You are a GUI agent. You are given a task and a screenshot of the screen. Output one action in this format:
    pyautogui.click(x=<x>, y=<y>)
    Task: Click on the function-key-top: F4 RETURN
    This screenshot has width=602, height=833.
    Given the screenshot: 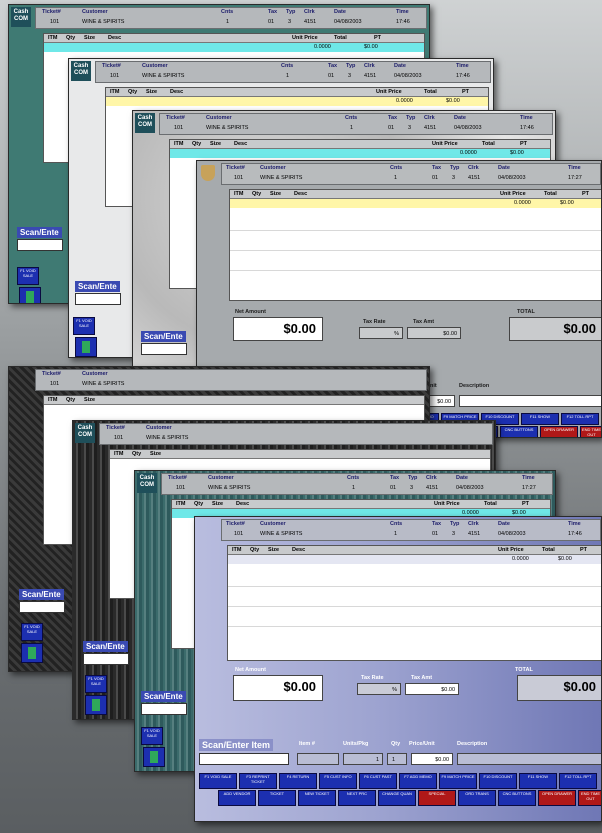 What is the action you would take?
    pyautogui.click(x=298, y=781)
    